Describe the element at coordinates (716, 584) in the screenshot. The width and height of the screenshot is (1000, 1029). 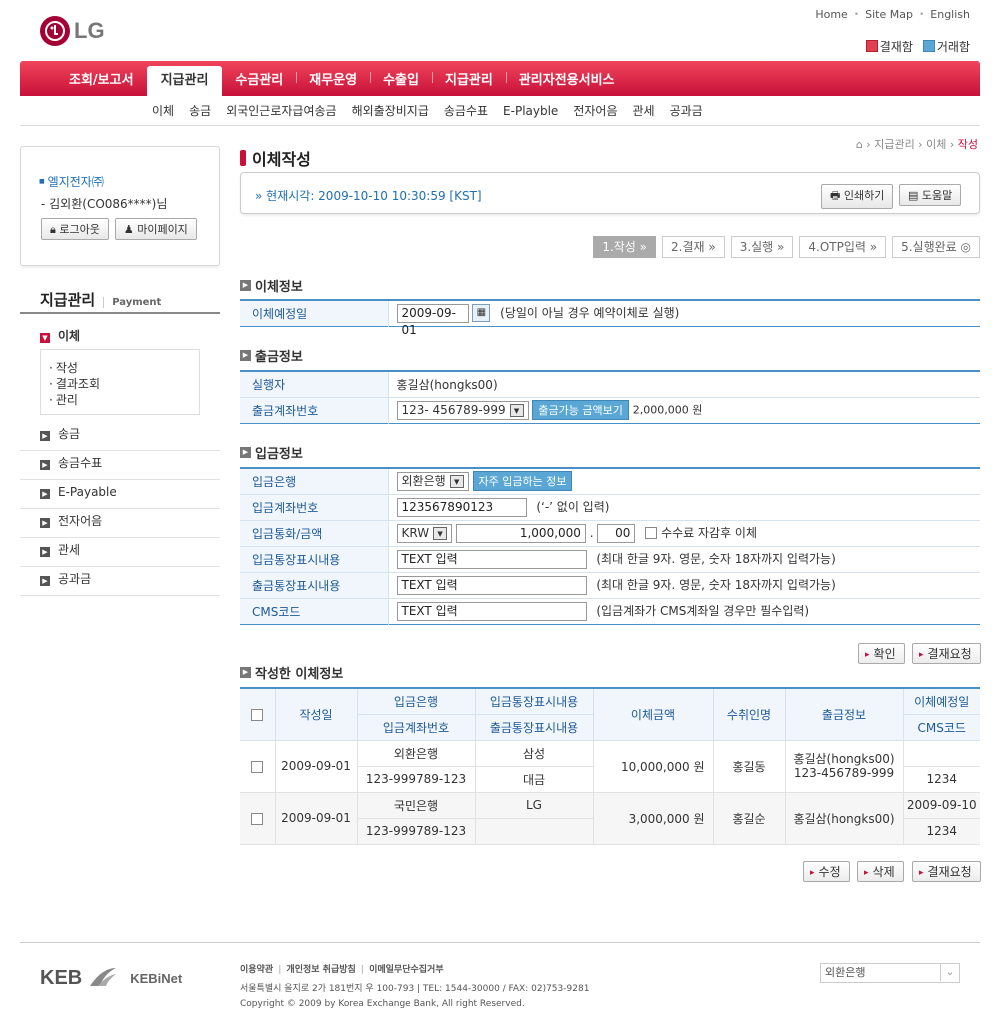
I see `out-memo-note: (최대 한글 9자. 영문, 숫자 18자까지 입력가능)` at that location.